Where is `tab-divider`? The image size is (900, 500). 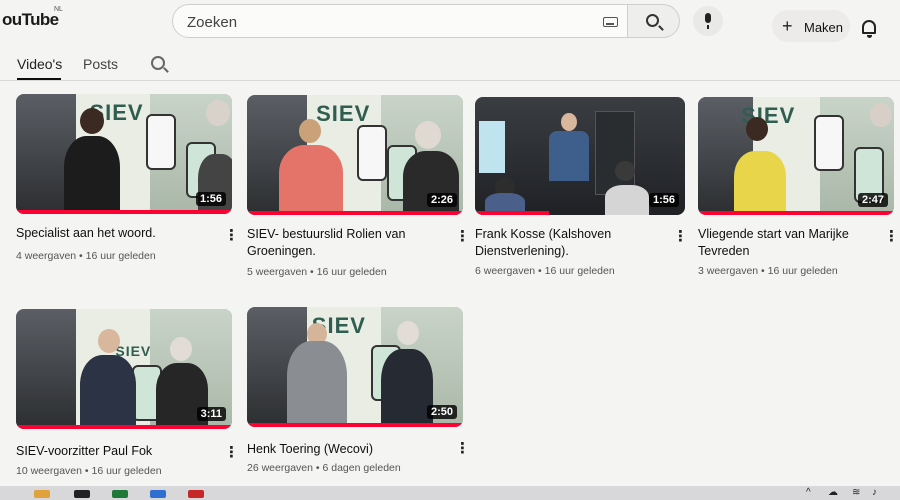
tab-divider is located at coordinates (450, 80).